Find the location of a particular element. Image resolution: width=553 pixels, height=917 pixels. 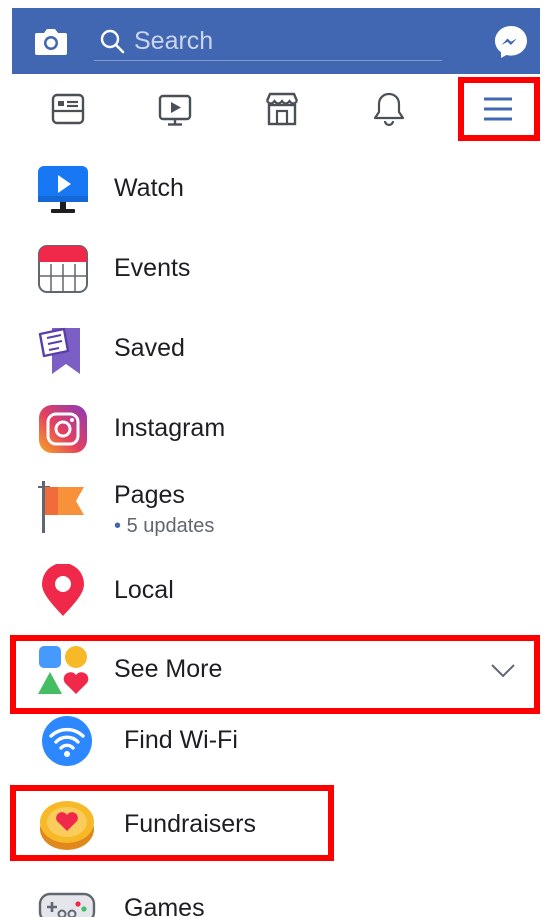

menu-item-watch: Watch is located at coordinates (276, 189).